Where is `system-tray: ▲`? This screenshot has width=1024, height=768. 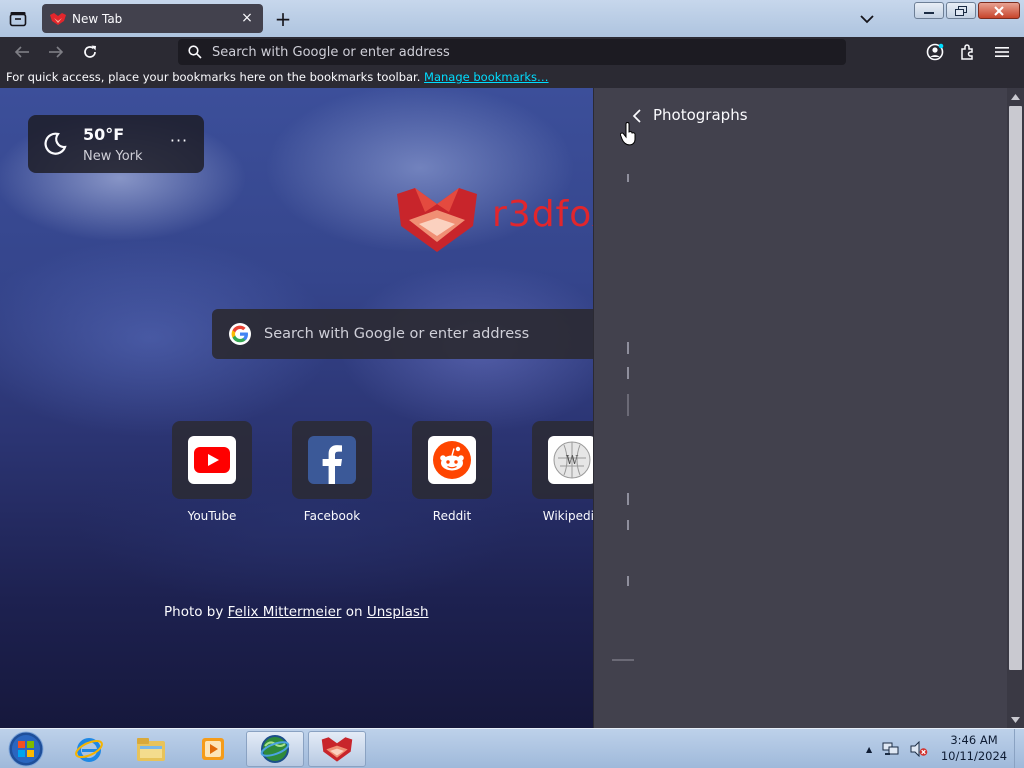 system-tray: ▲ is located at coordinates (897, 749).